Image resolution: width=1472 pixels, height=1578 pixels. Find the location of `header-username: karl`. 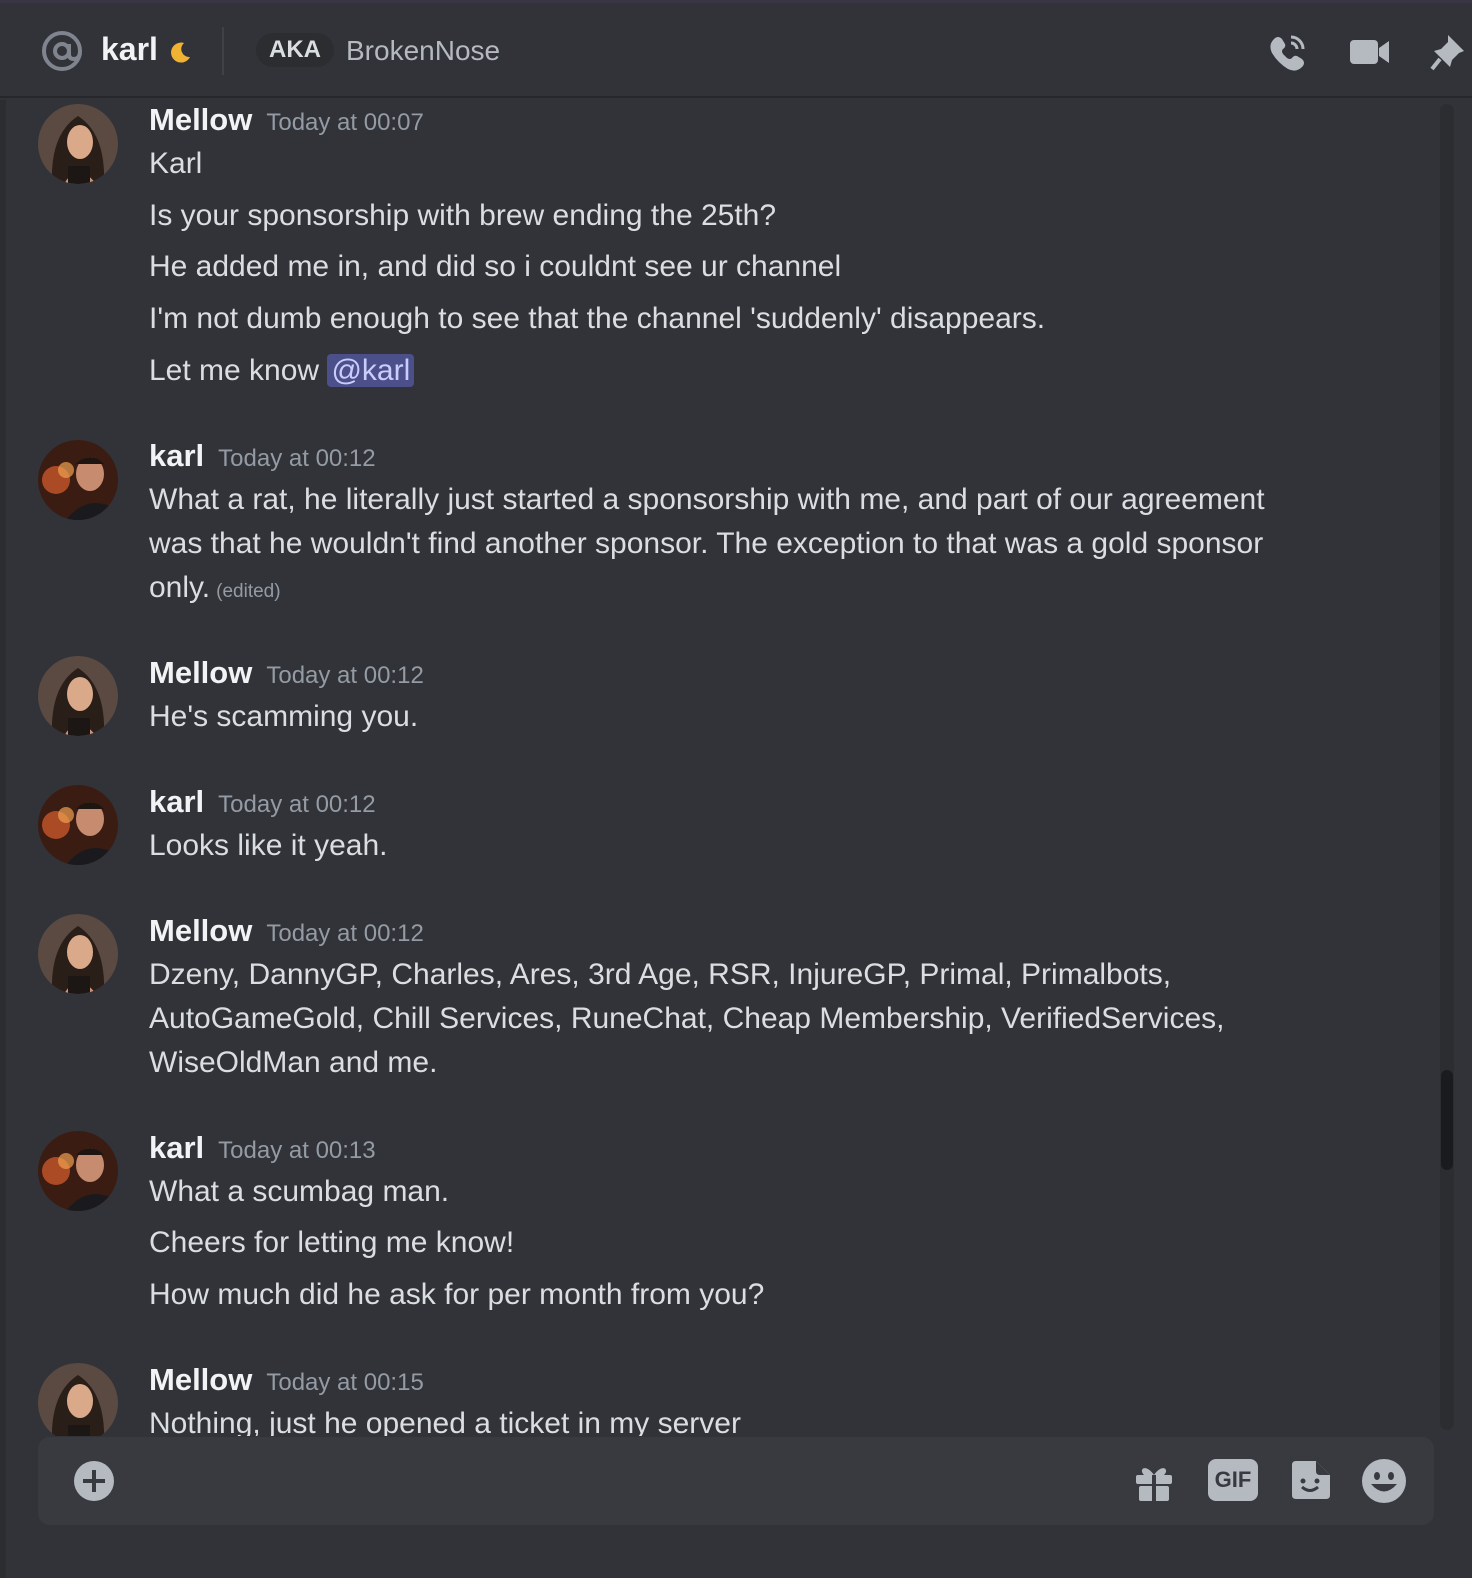

header-username: karl is located at coordinates (129, 49).